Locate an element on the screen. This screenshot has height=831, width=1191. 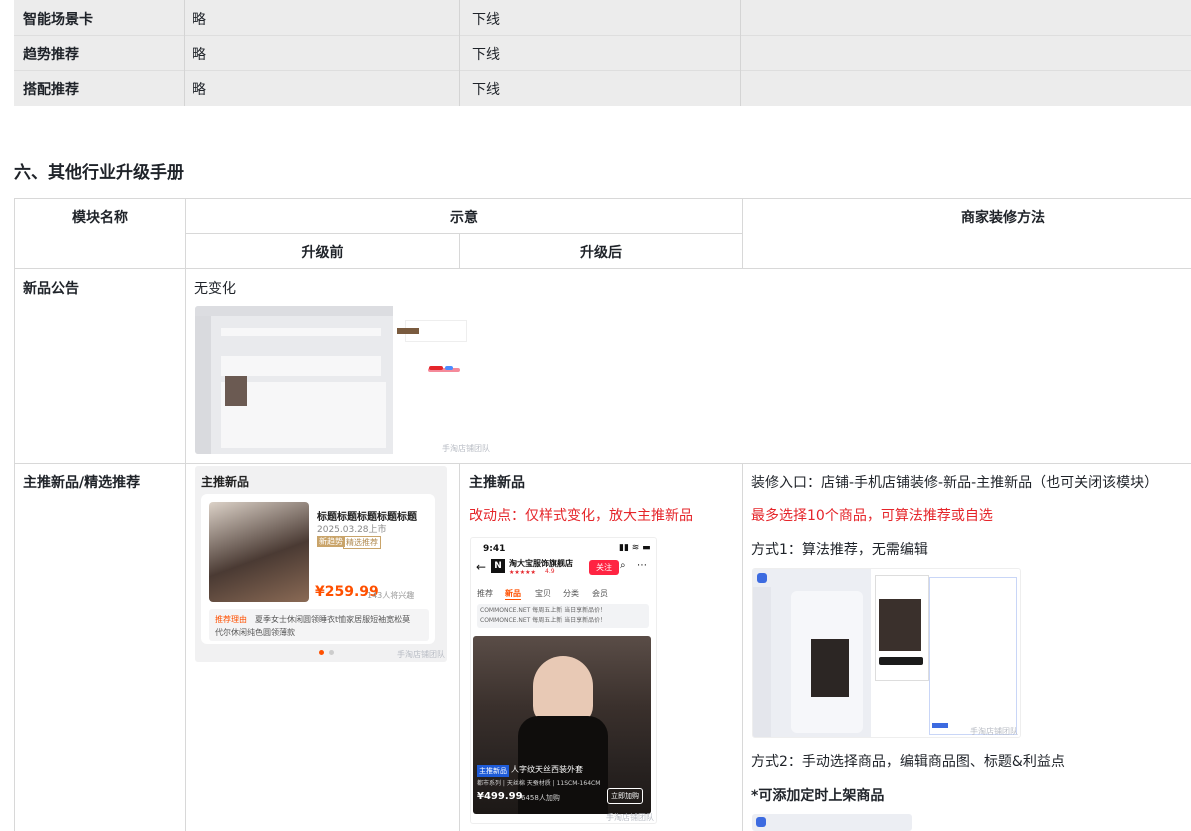
tag-new-trend: 新趋势 is located at coordinates (331, 541).